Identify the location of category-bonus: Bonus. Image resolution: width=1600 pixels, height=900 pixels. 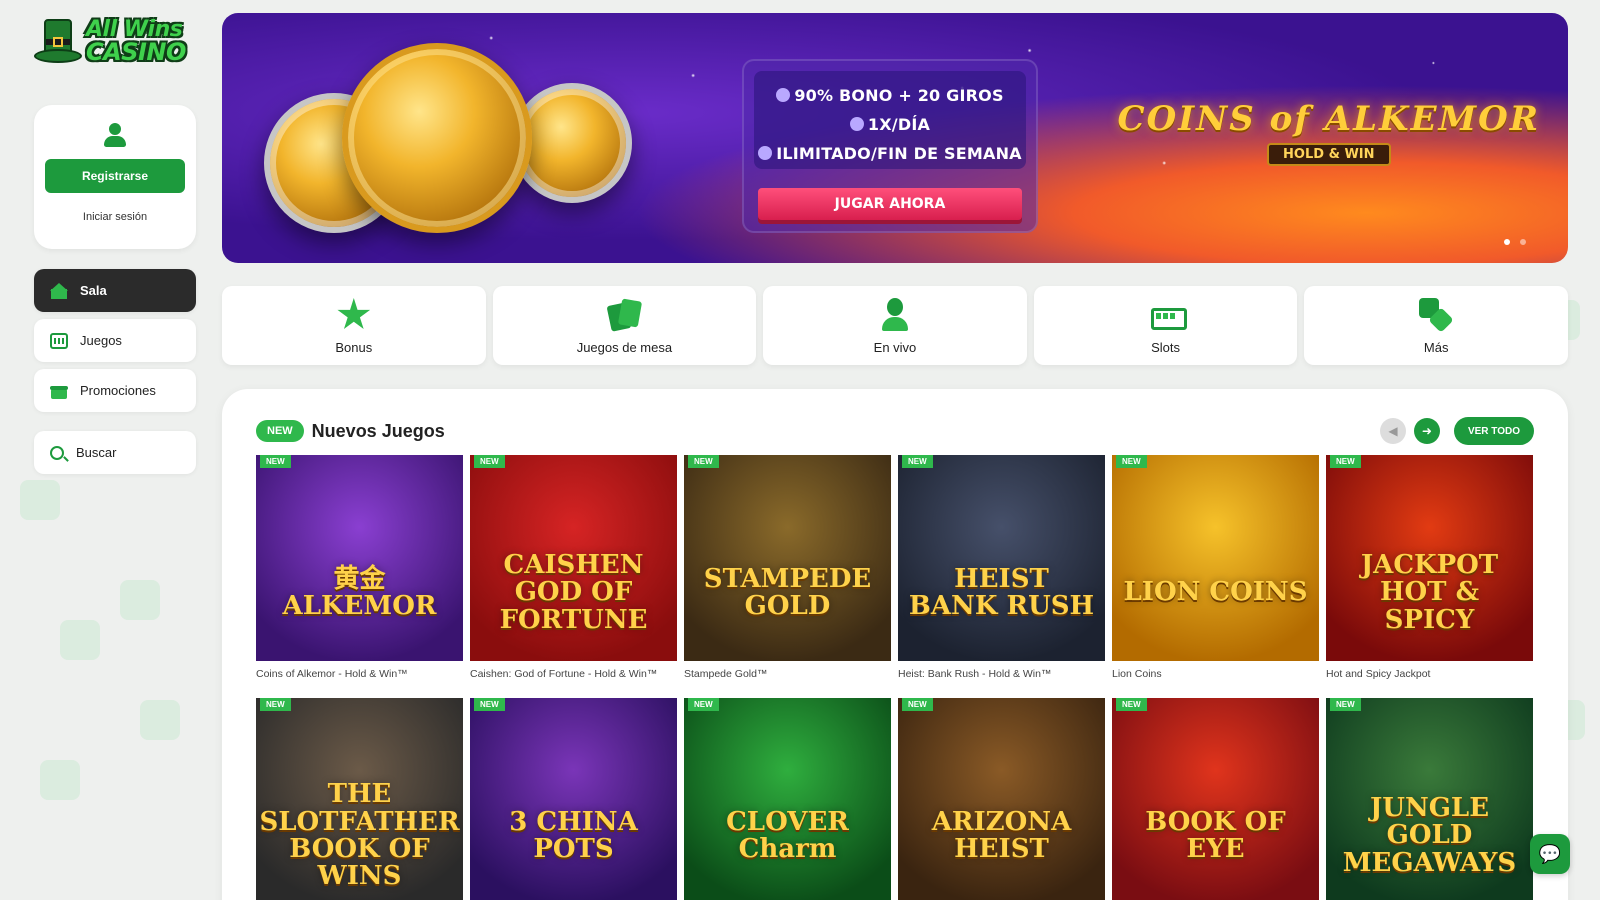
(354, 325).